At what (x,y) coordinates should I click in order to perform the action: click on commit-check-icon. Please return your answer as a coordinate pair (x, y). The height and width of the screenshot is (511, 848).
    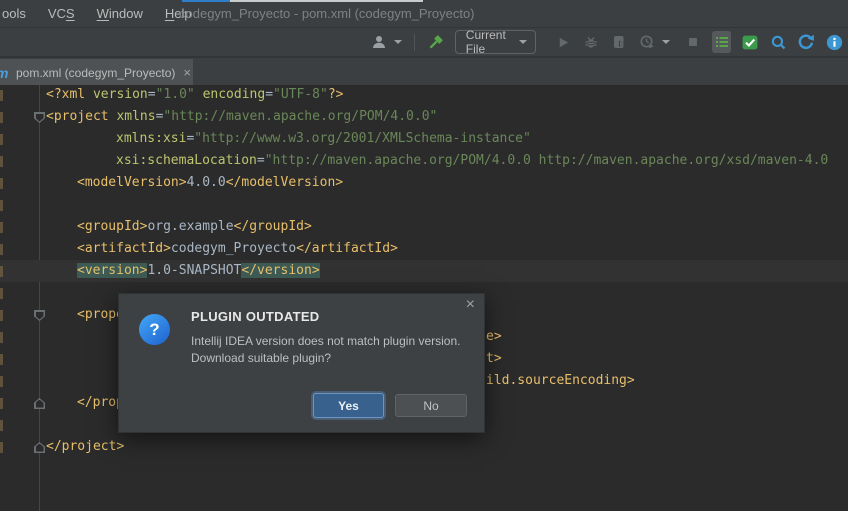
    Looking at the image, I should click on (750, 42).